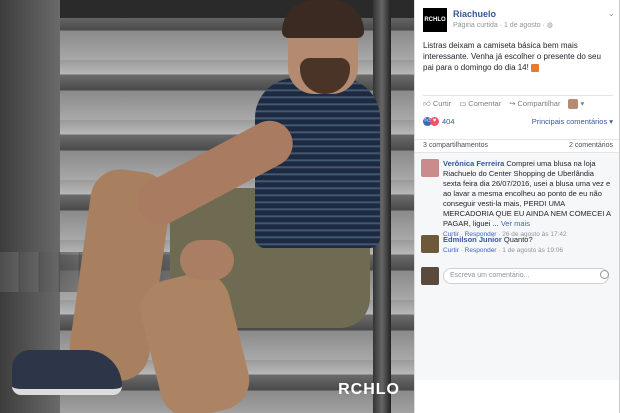  Describe the element at coordinates (434, 121) in the screenshot. I see `love-reaction-icon: ♥` at that location.